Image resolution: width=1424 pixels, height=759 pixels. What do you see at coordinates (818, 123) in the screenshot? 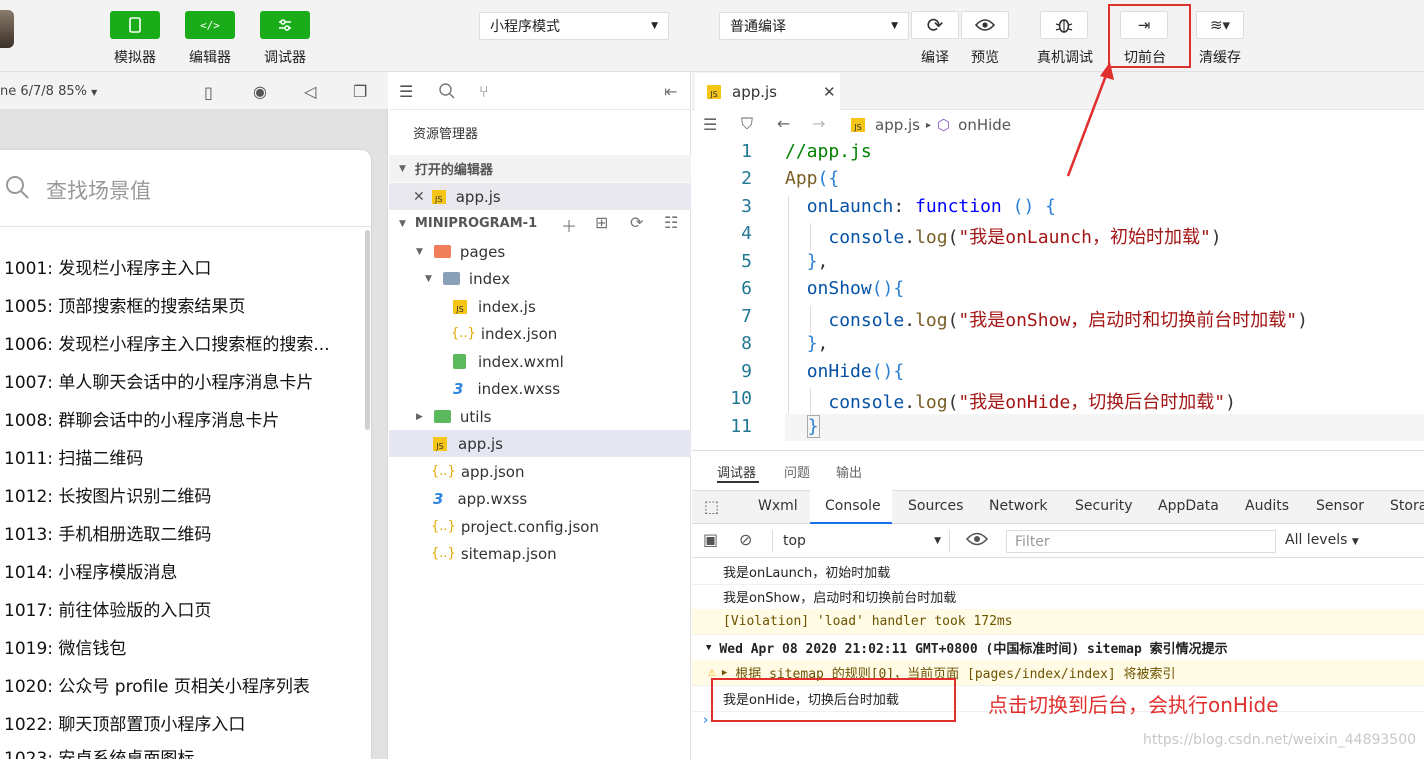
I see `forward-arrow-icon: →` at bounding box center [818, 123].